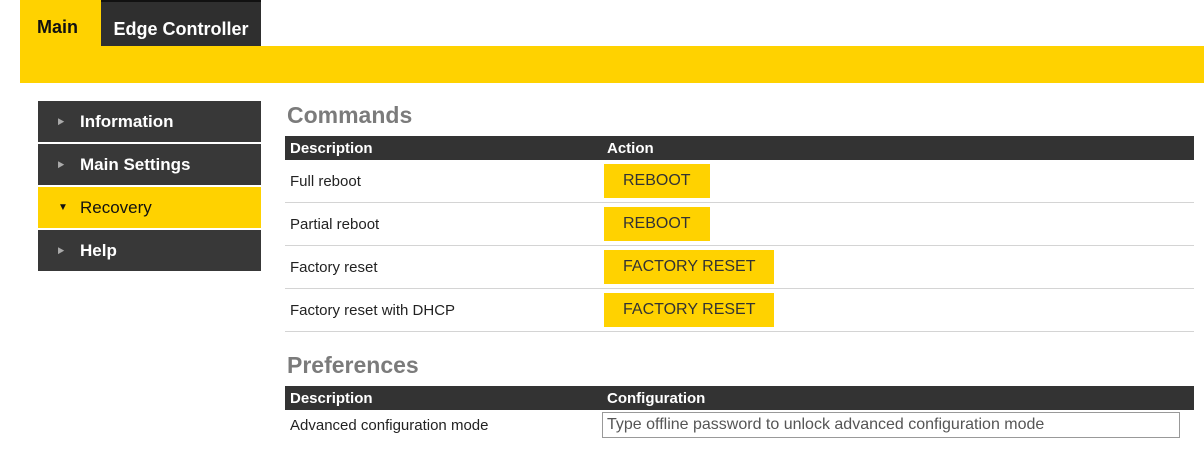  What do you see at coordinates (443, 267) in the screenshot?
I see `row-description: Factory reset` at bounding box center [443, 267].